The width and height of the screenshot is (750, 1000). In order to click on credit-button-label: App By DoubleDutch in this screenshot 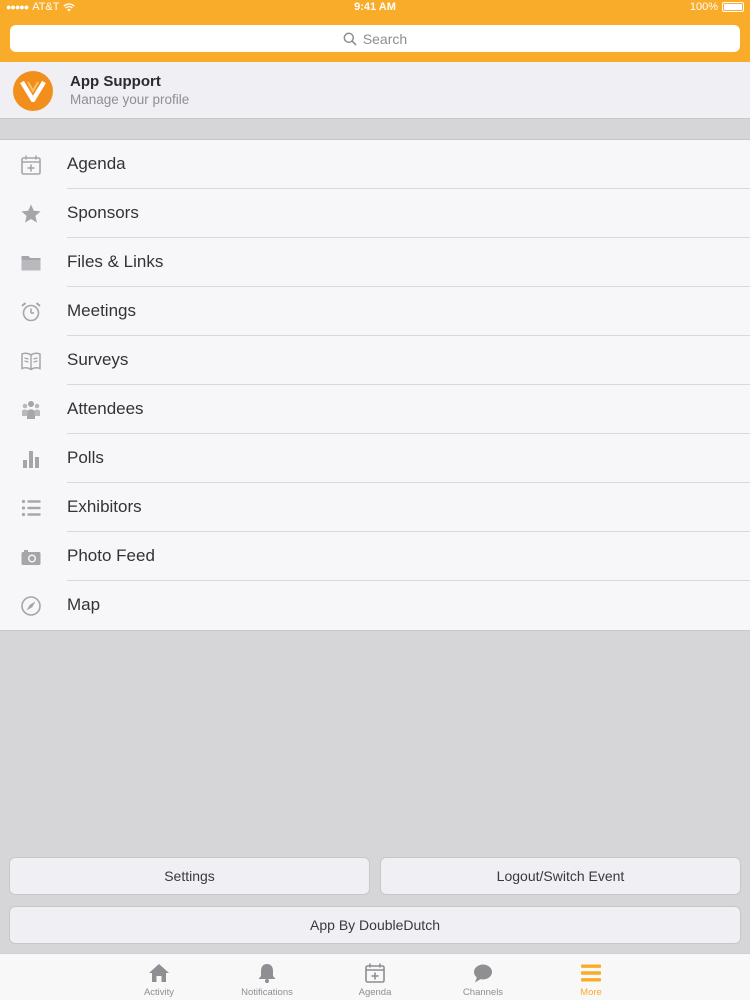, I will do `click(375, 925)`.